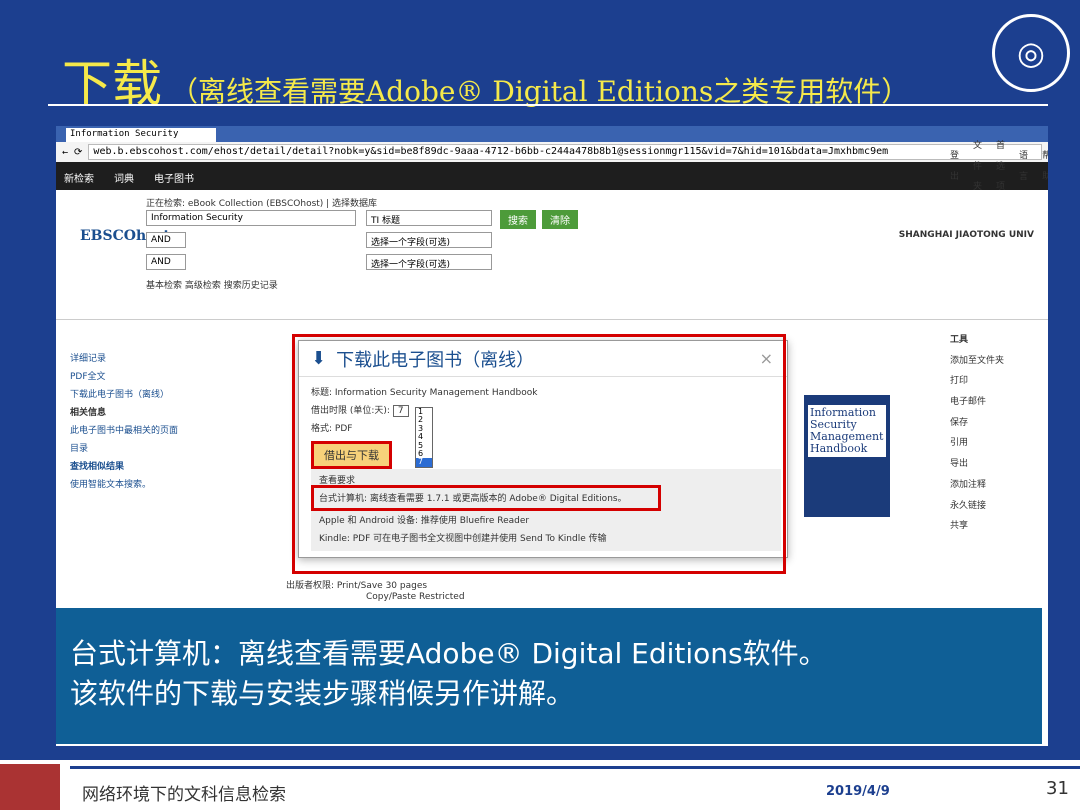  Describe the element at coordinates (145, 467) in the screenshot. I see `similar-heading: 查找相似结果` at that location.